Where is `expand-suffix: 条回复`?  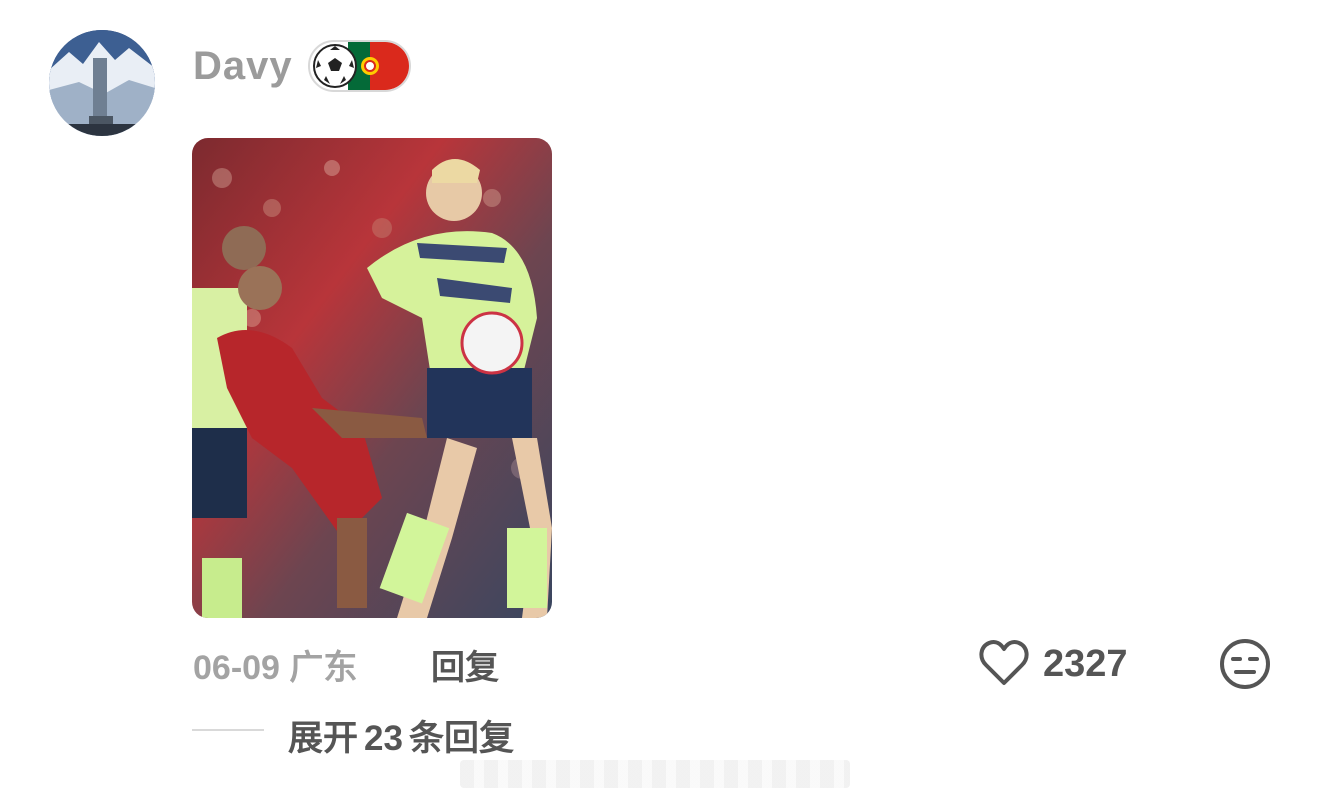
expand-suffix: 条回复 is located at coordinates (461, 738).